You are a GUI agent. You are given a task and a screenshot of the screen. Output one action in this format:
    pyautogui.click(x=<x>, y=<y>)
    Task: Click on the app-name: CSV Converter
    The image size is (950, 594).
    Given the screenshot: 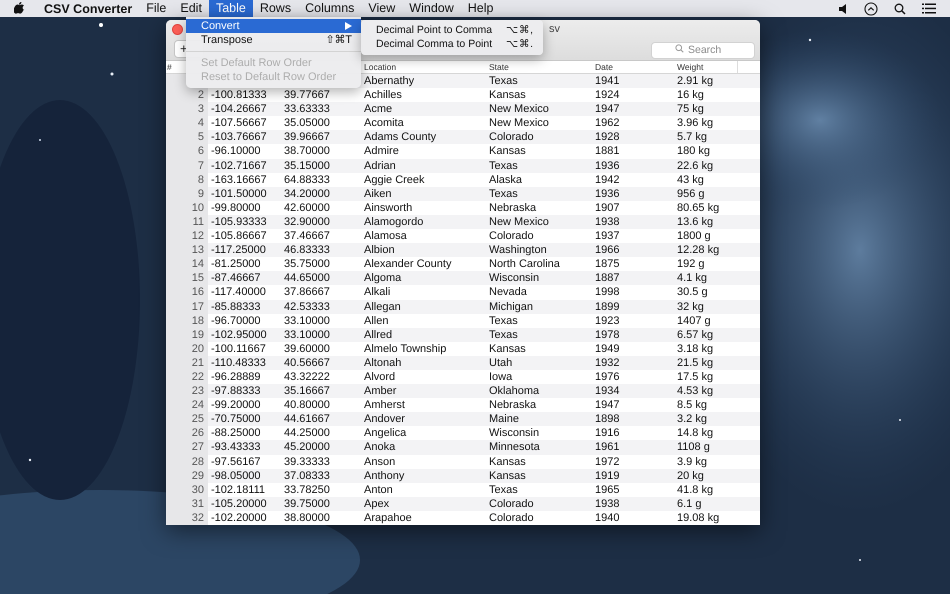 What is the action you would take?
    pyautogui.click(x=88, y=9)
    